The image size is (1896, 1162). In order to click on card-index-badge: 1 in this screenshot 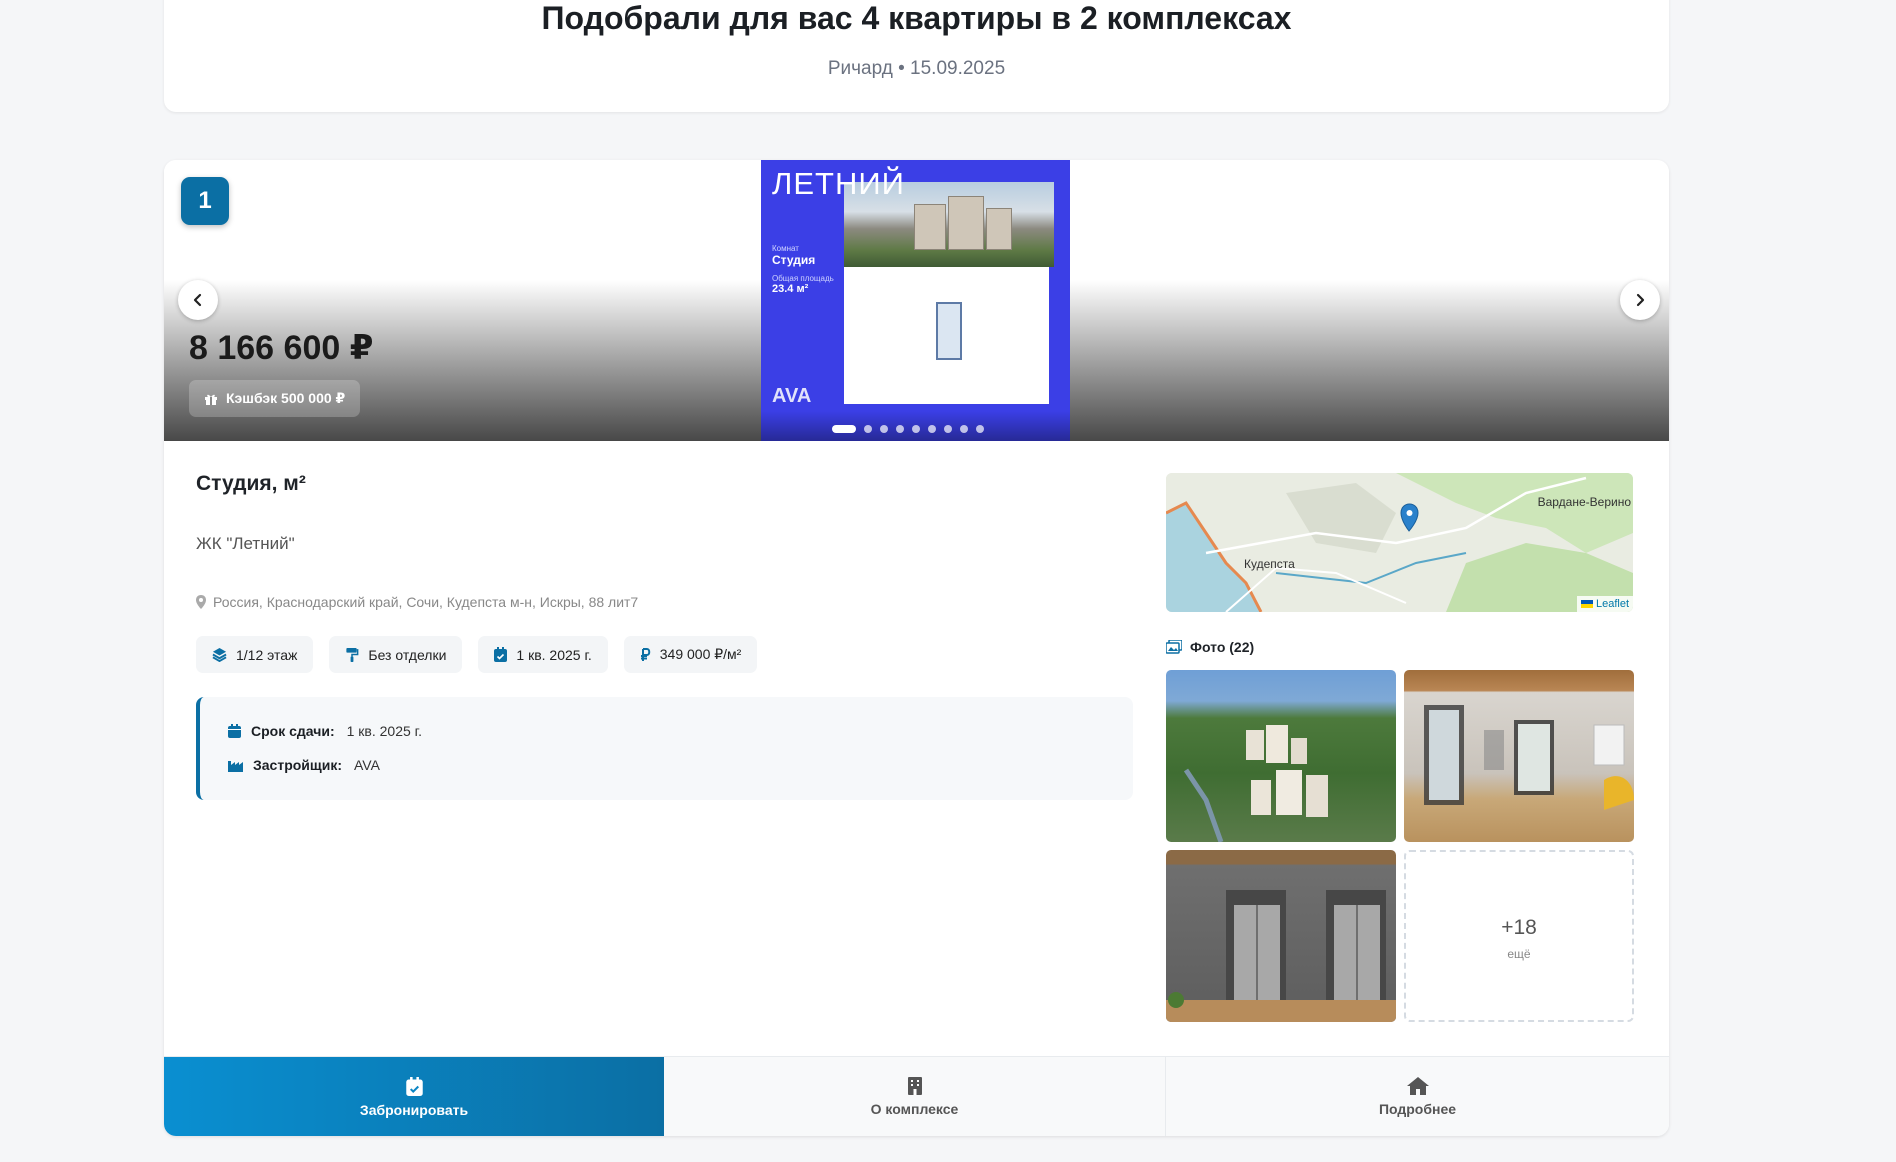, I will do `click(205, 201)`.